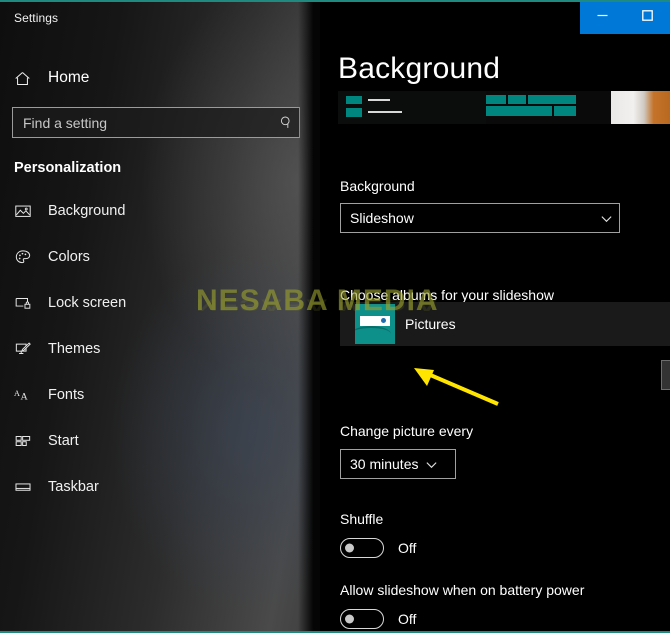 This screenshot has width=670, height=633. What do you see at coordinates (362, 619) in the screenshot?
I see `battery-toggle` at bounding box center [362, 619].